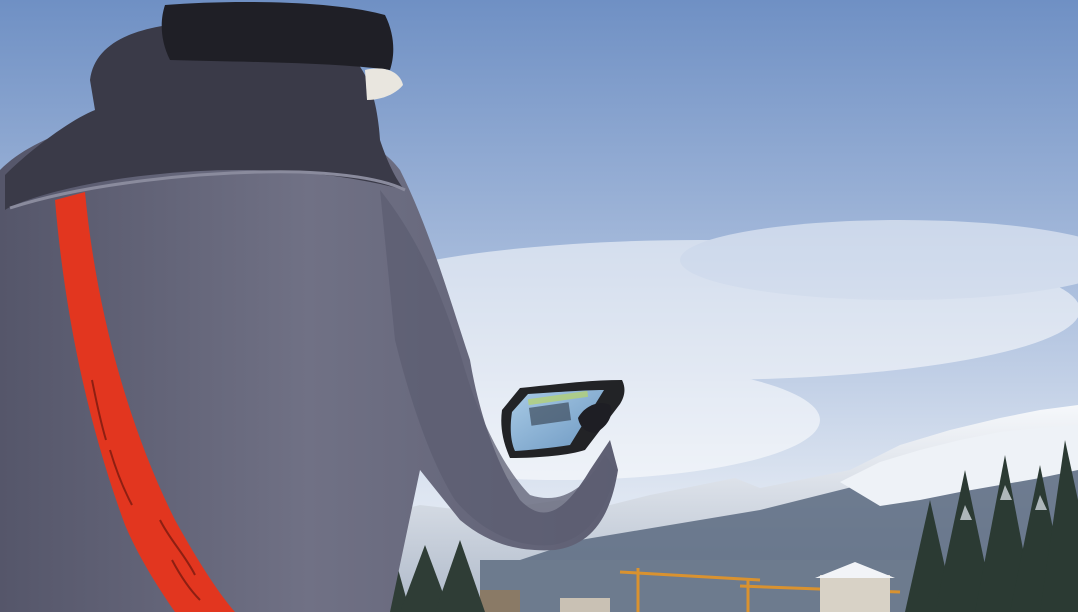  I want to click on beanie, so click(277, 36).